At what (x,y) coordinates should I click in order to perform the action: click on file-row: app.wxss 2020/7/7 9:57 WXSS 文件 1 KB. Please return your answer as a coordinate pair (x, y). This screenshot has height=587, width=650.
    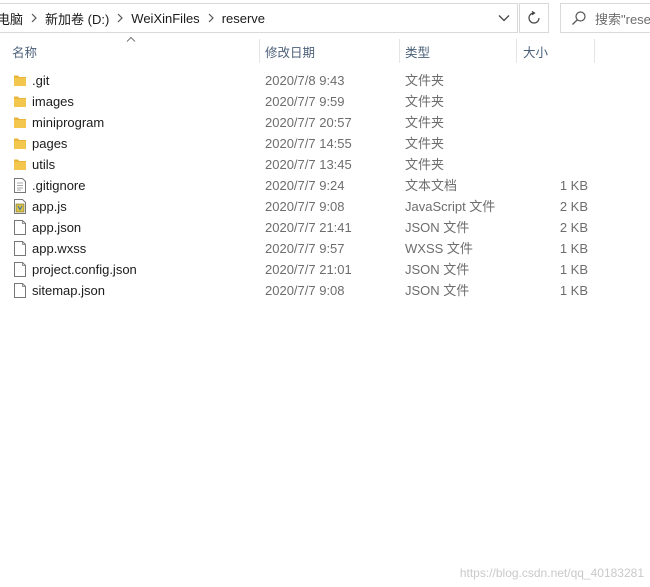
    Looking at the image, I should click on (325, 248).